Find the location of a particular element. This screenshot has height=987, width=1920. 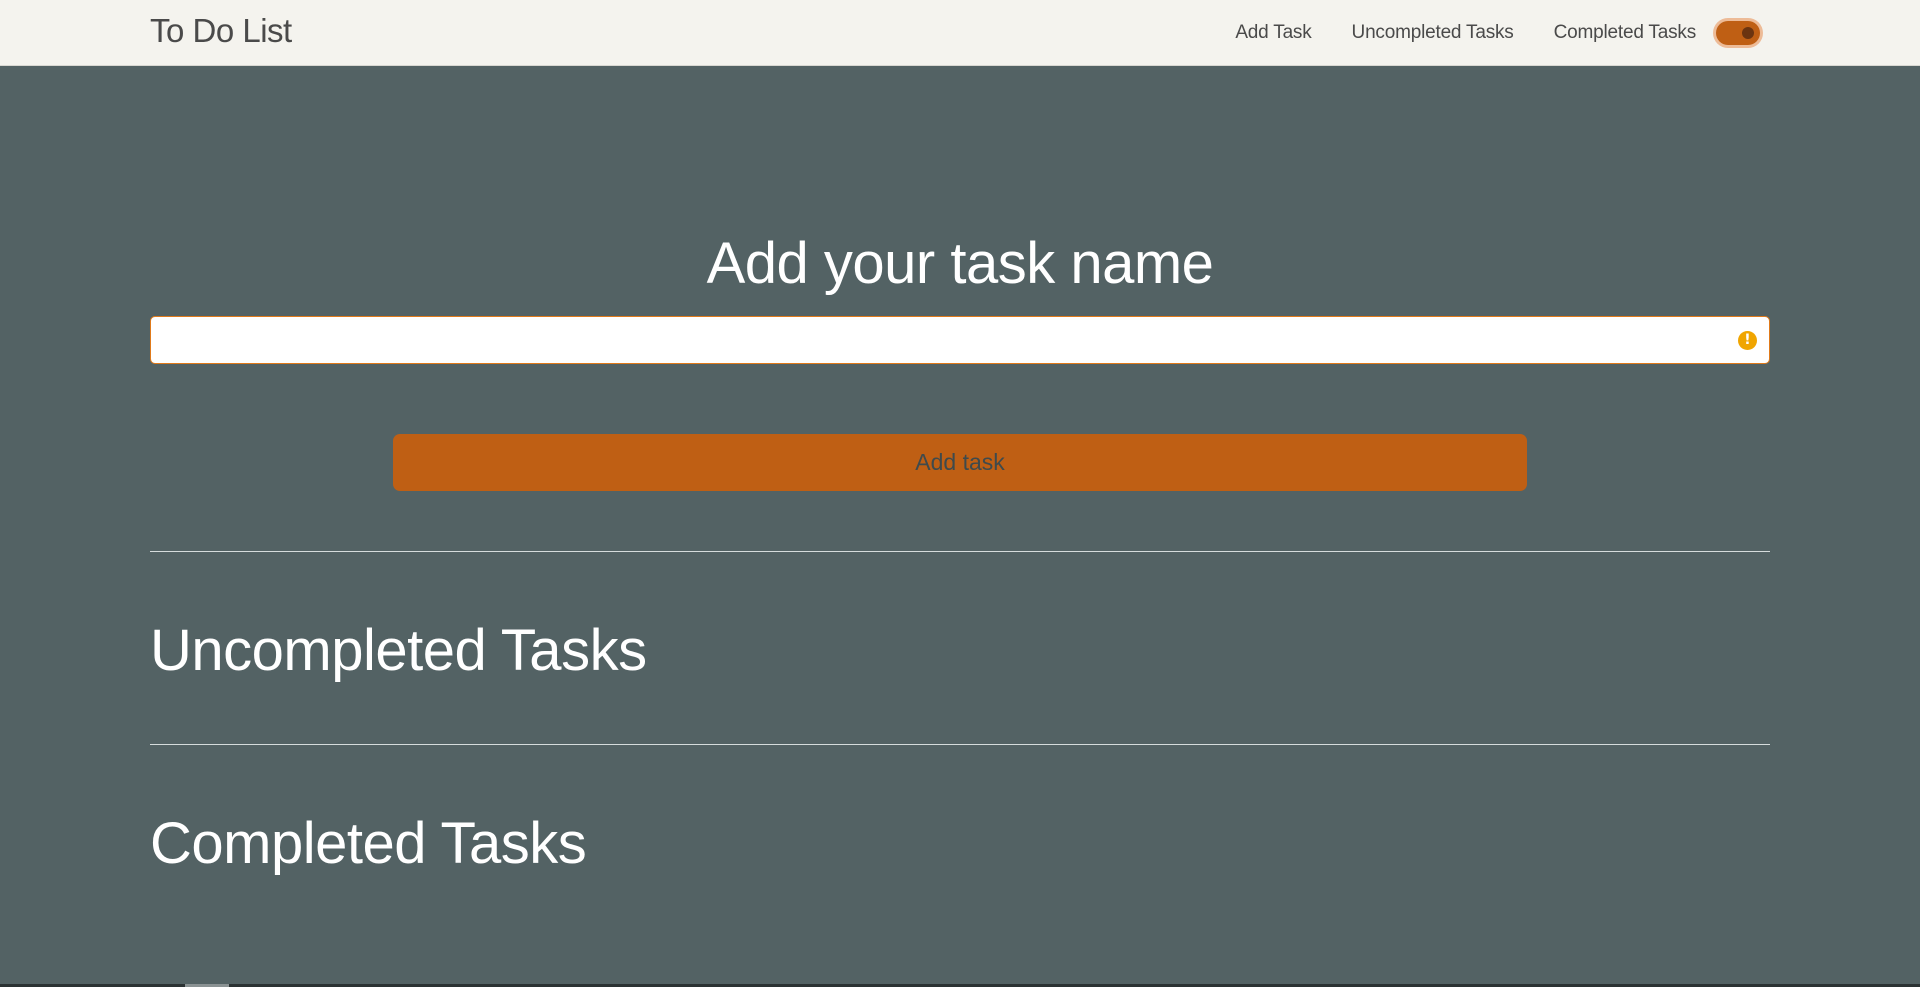

task-name-input is located at coordinates (960, 340).